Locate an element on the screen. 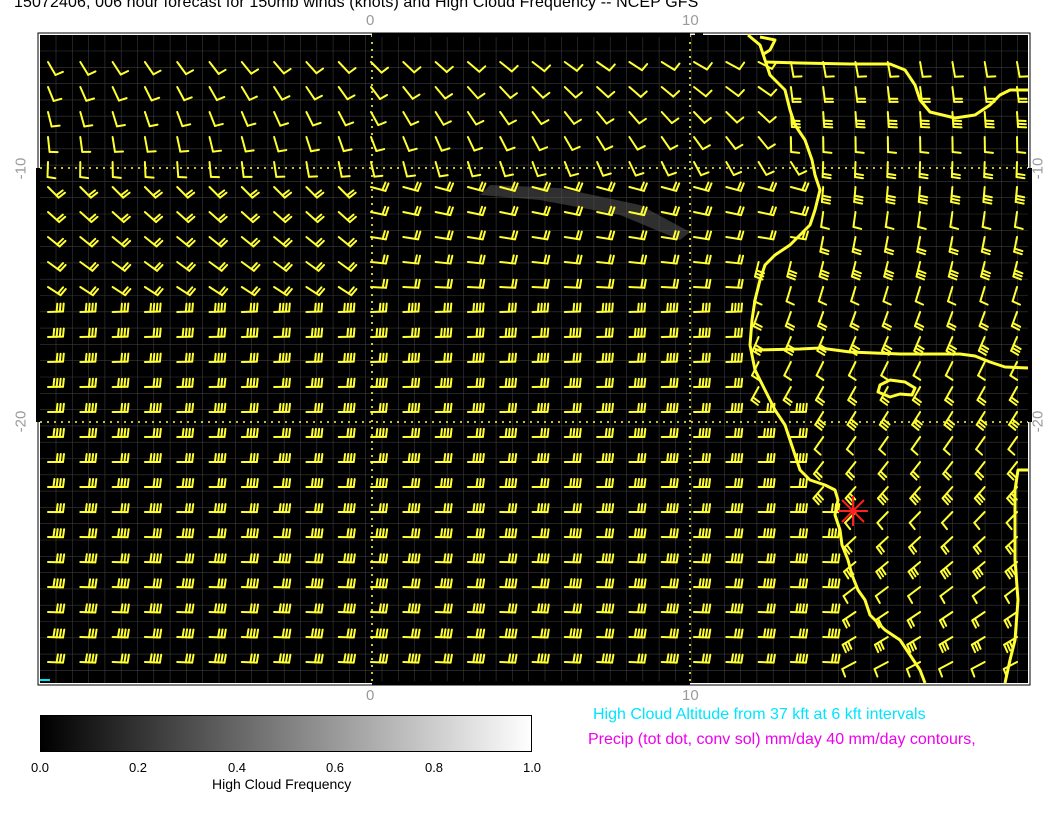 The image size is (1056, 816). colorbar-tick: 0.2 is located at coordinates (138, 767).